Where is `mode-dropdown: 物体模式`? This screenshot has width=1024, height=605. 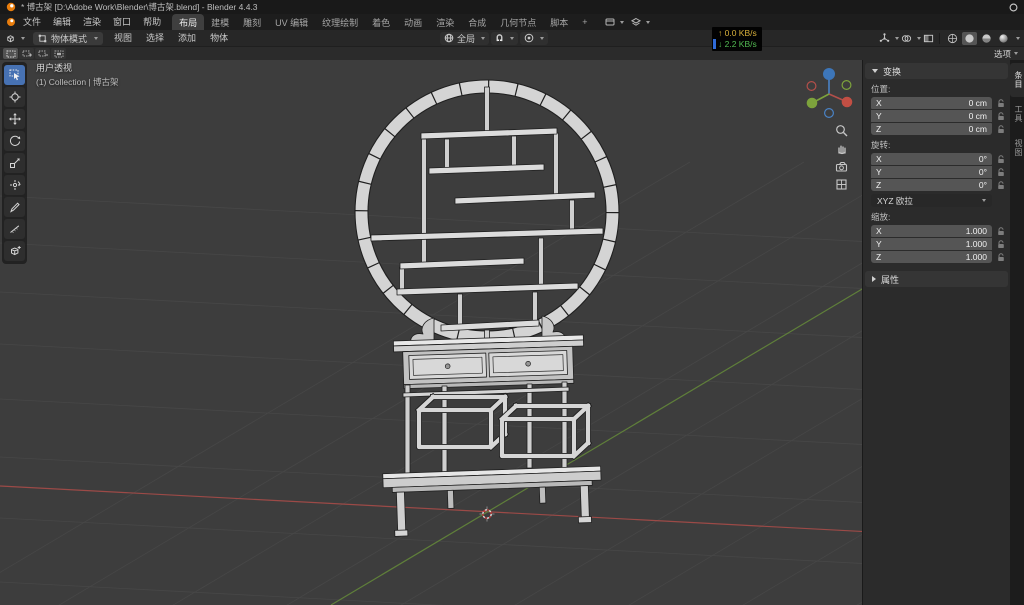
mode-dropdown: 物体模式 is located at coordinates (68, 38).